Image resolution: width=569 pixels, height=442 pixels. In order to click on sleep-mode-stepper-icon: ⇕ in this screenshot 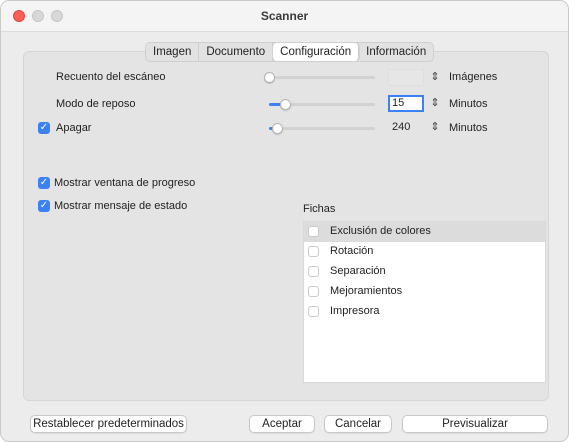, I will do `click(435, 103)`.